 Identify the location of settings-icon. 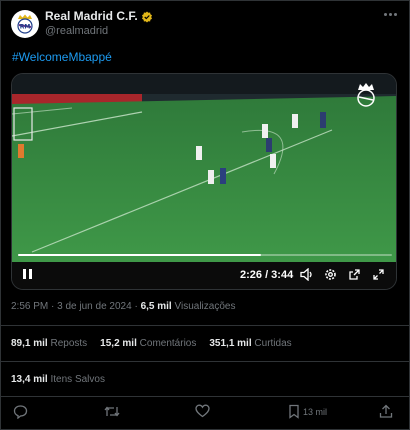
(330, 274).